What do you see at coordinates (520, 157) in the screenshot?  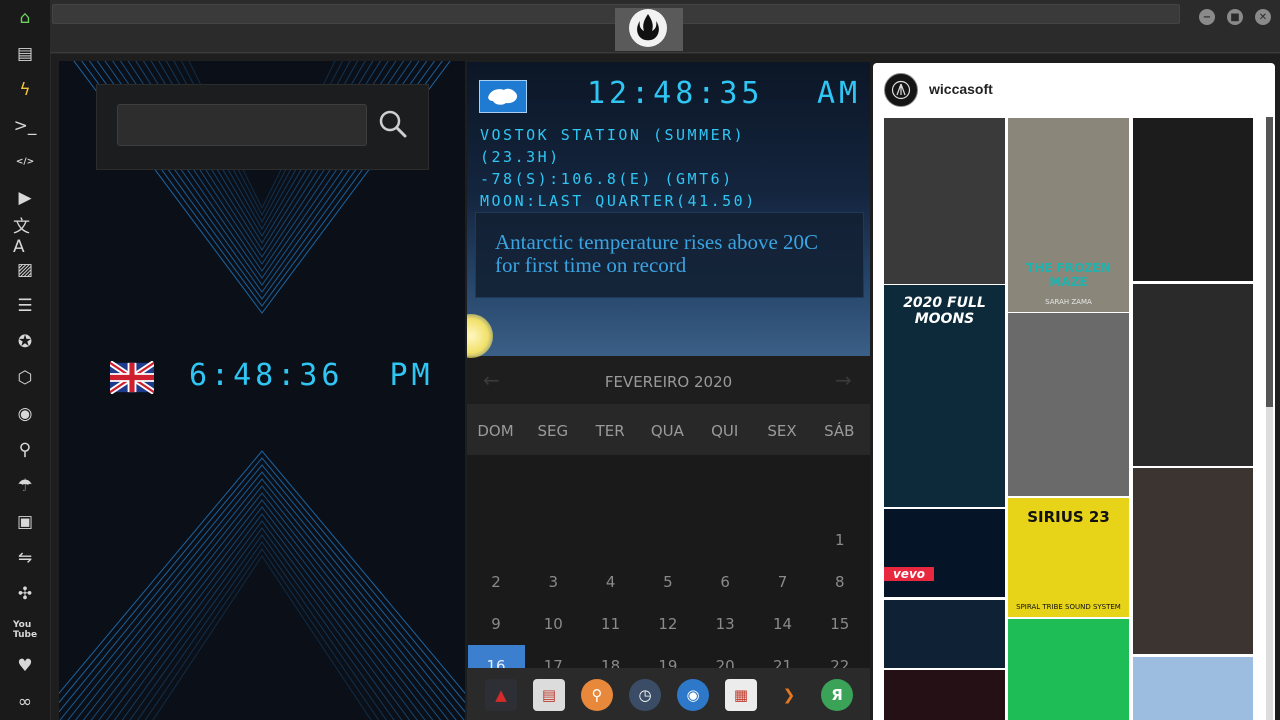 I see `station-daylight: (23.3H)` at bounding box center [520, 157].